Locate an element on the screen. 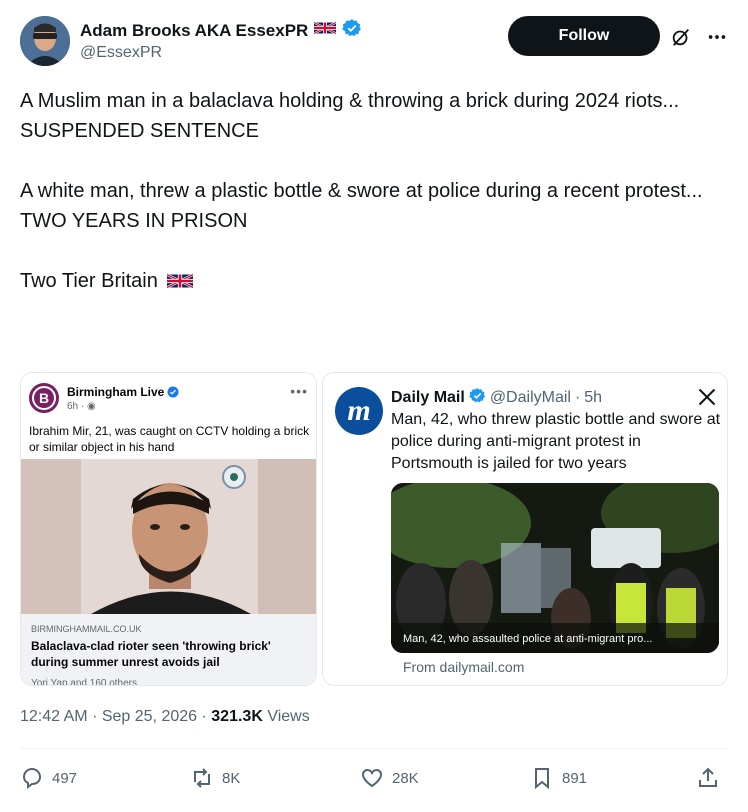 The image size is (748, 812). tweet-time: 12:42 AM is located at coordinates (54, 716).